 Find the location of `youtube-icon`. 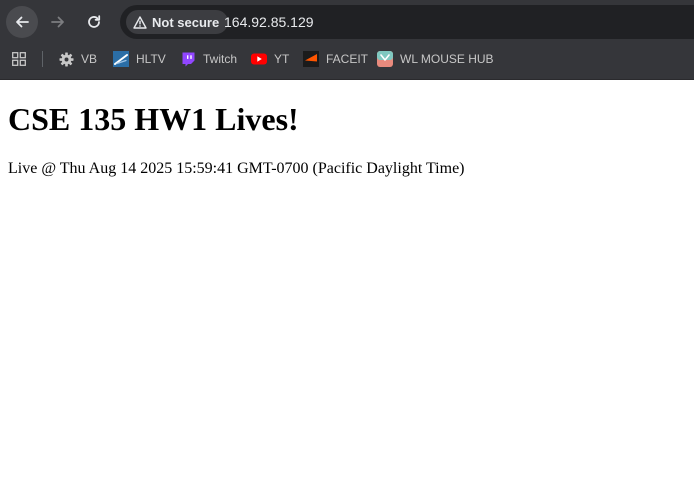

youtube-icon is located at coordinates (259, 59).